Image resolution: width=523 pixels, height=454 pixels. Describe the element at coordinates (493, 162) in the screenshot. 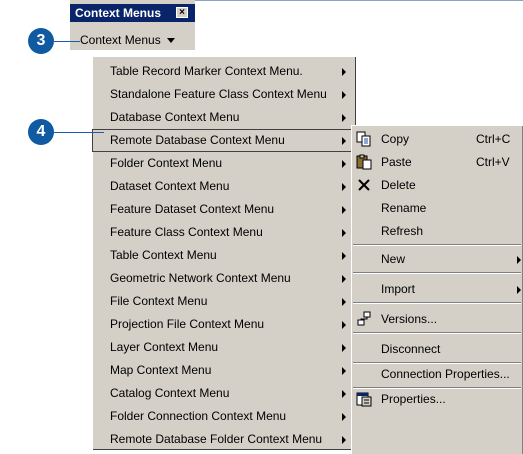

I see `paste-shortcut: Ctrl+V` at that location.